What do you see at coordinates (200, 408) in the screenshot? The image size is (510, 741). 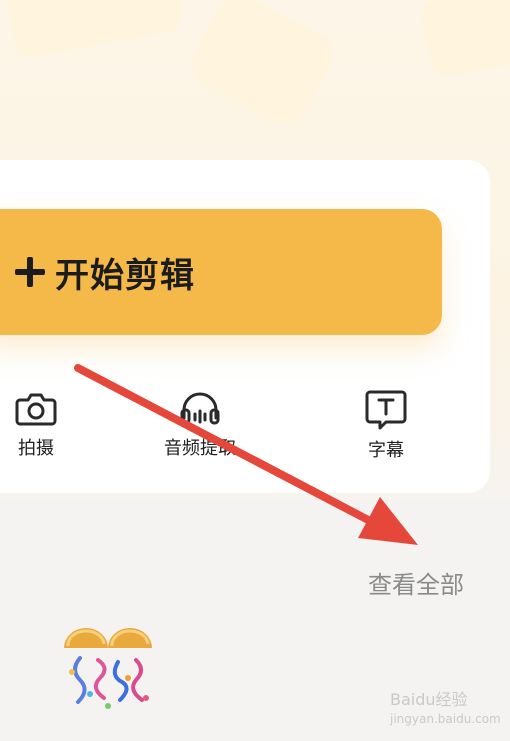 I see `headphones-icon` at bounding box center [200, 408].